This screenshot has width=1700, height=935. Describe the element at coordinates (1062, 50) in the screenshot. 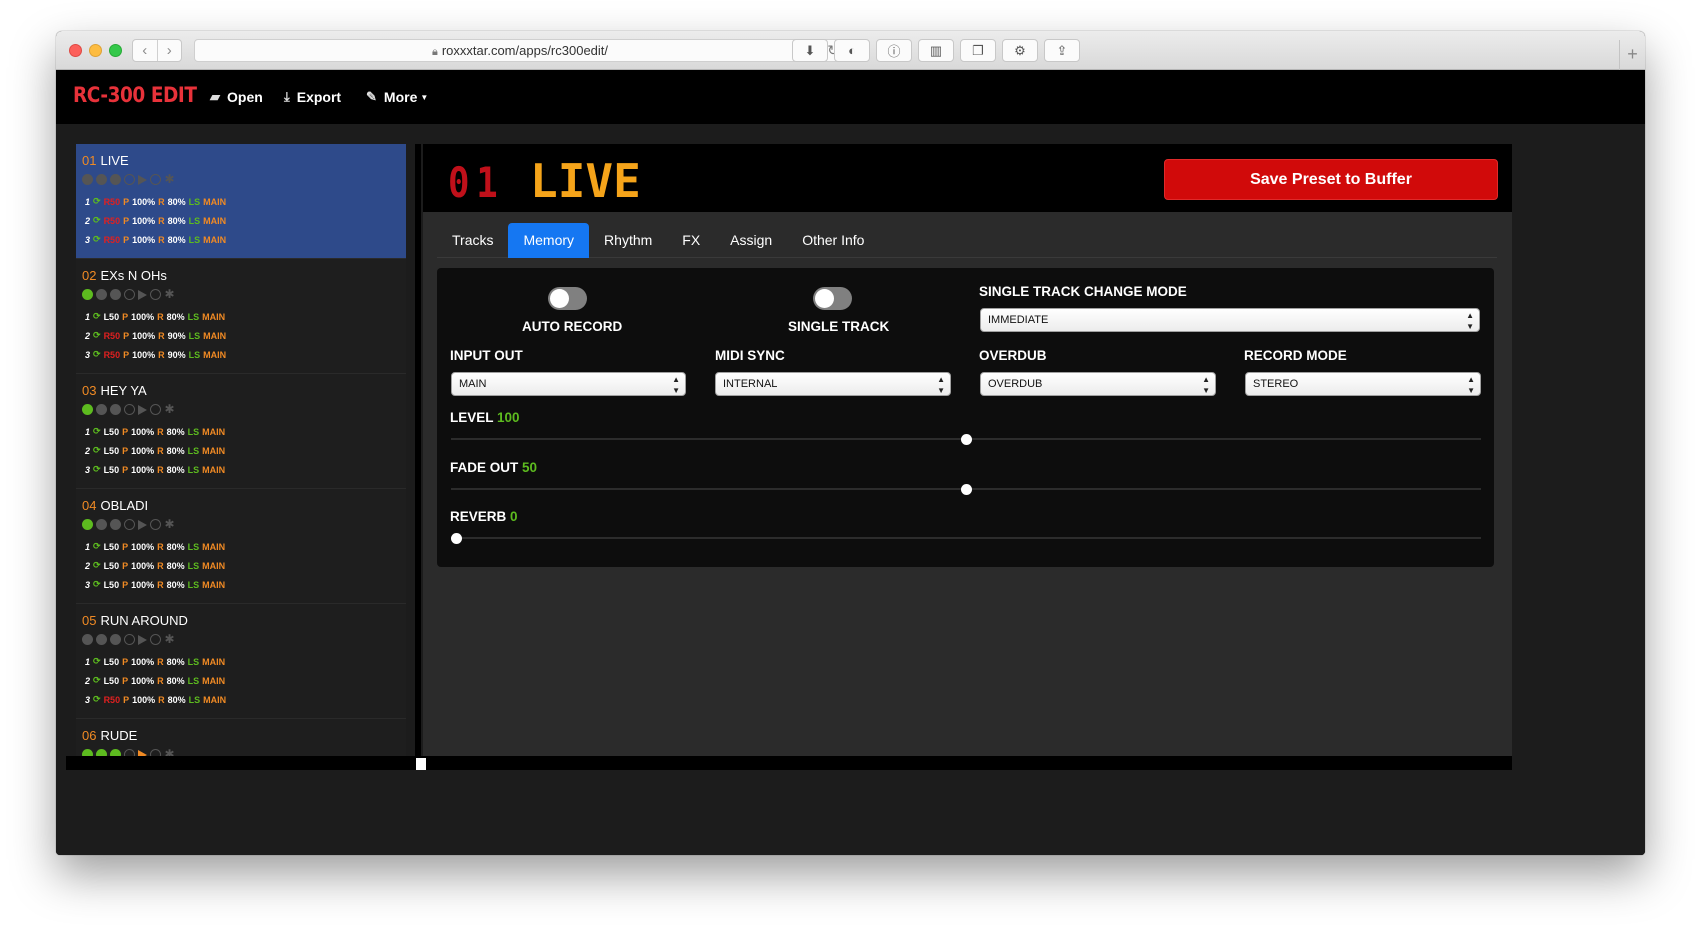

I see `share-icon: ⇪` at that location.